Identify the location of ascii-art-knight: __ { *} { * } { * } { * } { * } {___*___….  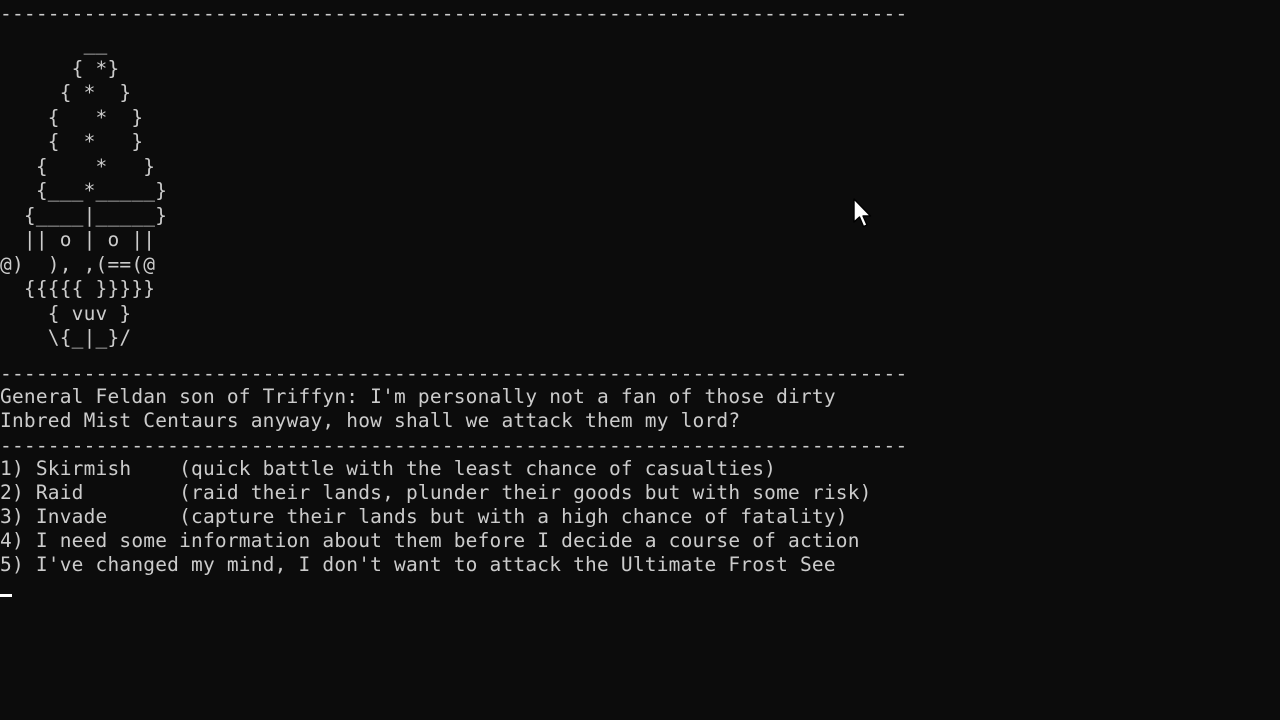
(83, 191).